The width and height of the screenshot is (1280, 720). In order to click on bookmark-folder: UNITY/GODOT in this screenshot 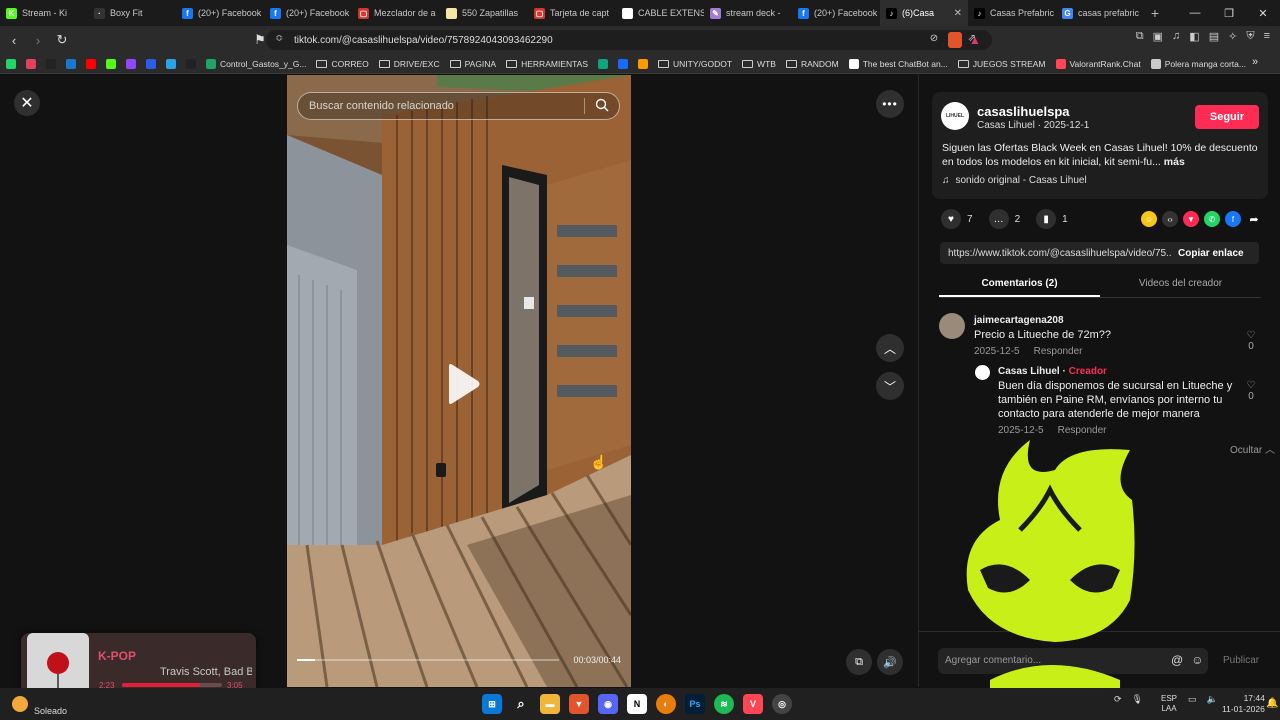, I will do `click(695, 64)`.